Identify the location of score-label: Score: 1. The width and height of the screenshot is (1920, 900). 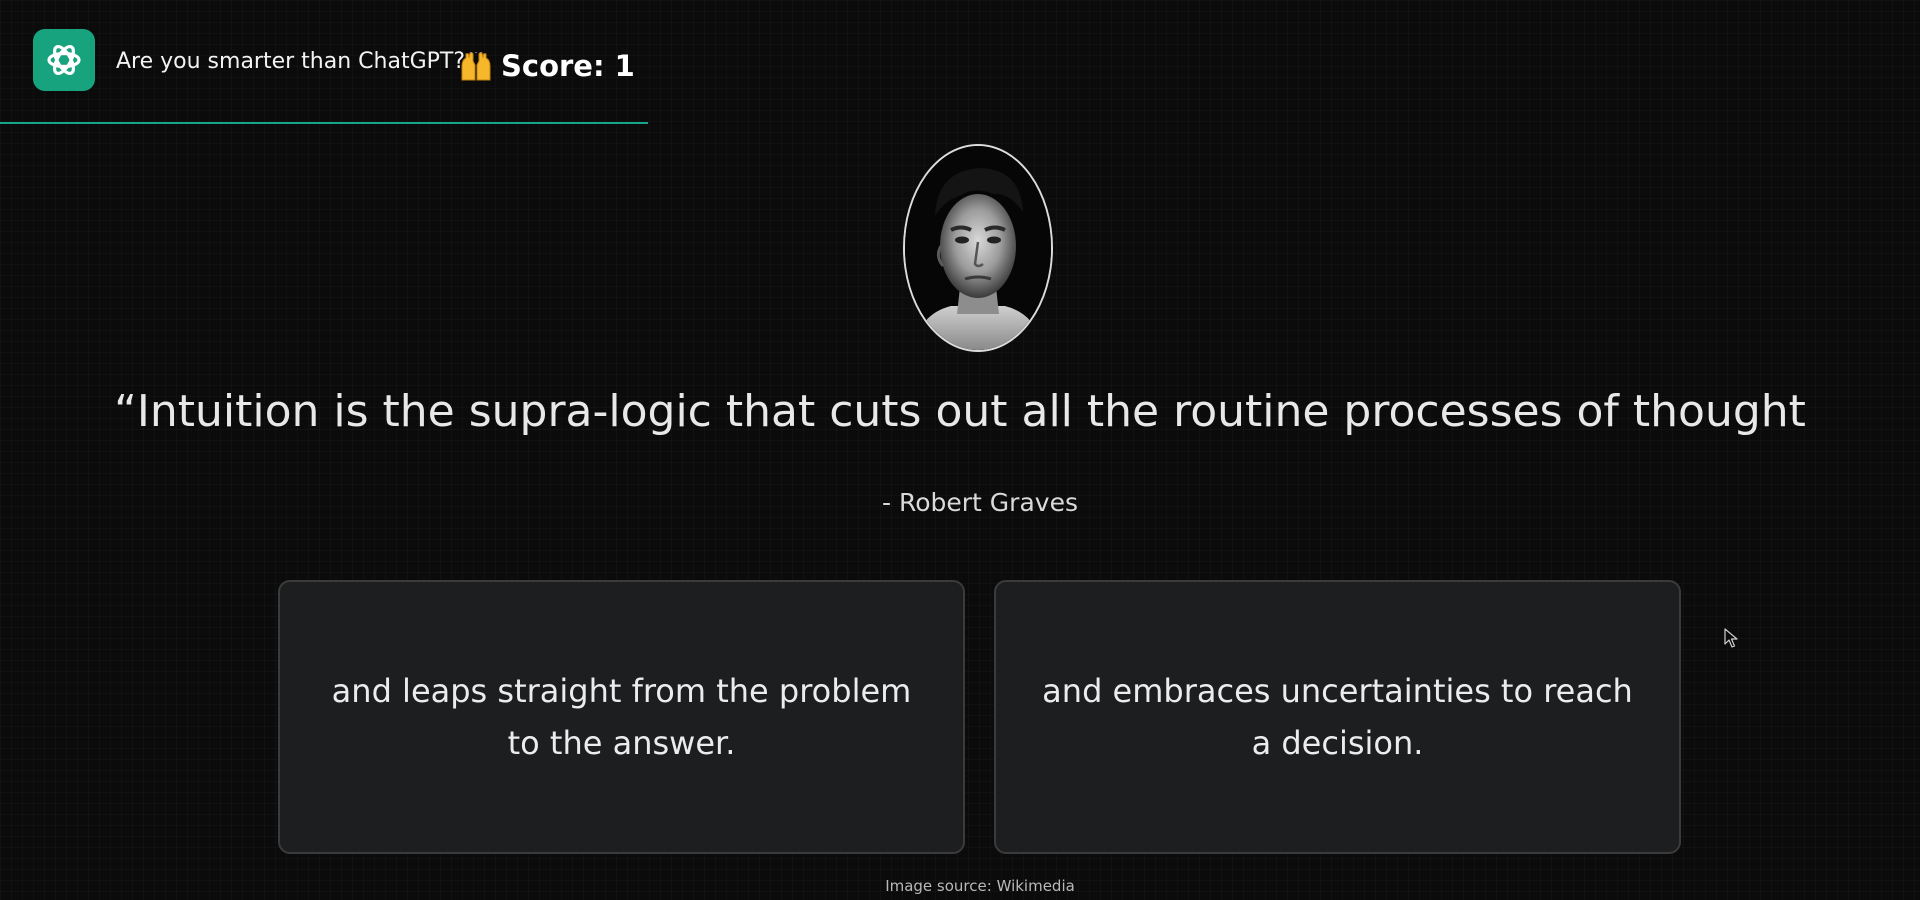
(568, 66).